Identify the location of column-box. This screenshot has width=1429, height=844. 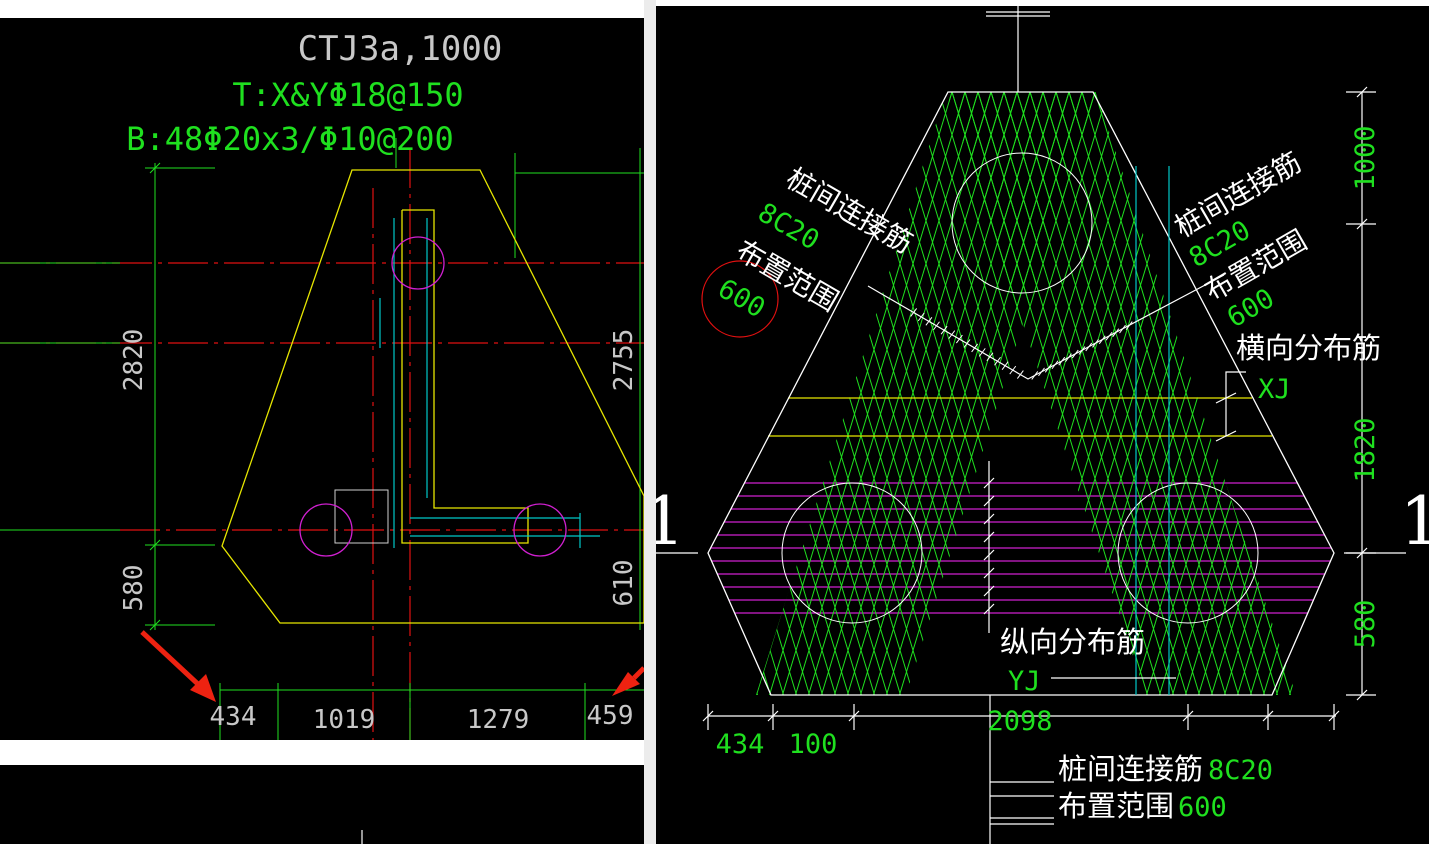
(361, 516).